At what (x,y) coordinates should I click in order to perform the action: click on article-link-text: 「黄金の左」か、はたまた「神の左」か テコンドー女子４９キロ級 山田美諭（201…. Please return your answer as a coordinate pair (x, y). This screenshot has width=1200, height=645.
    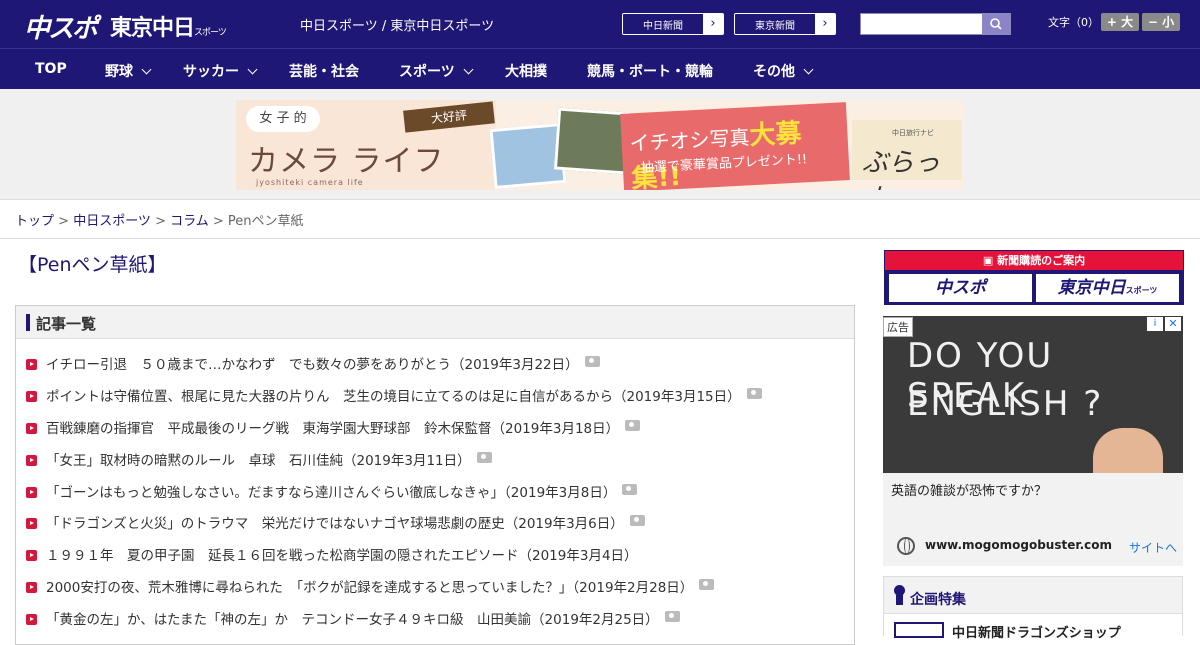
    Looking at the image, I should click on (352, 620).